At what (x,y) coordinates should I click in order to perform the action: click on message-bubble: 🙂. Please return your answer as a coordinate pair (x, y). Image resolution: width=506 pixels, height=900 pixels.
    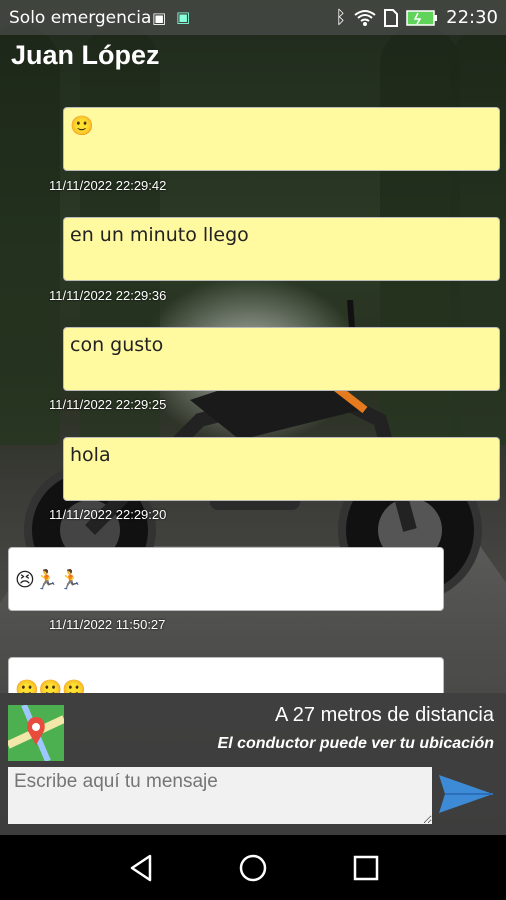
    Looking at the image, I should click on (281, 139).